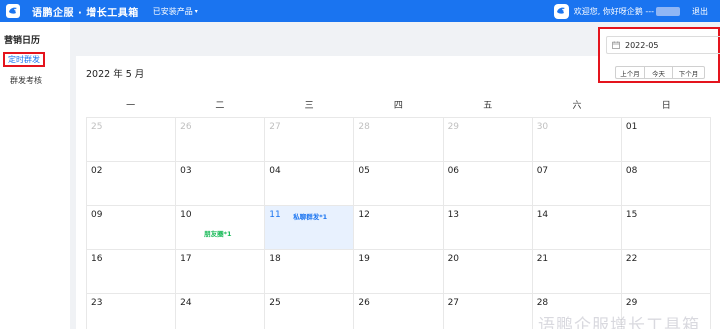  I want to click on calendar-day-cell: 22, so click(666, 272).